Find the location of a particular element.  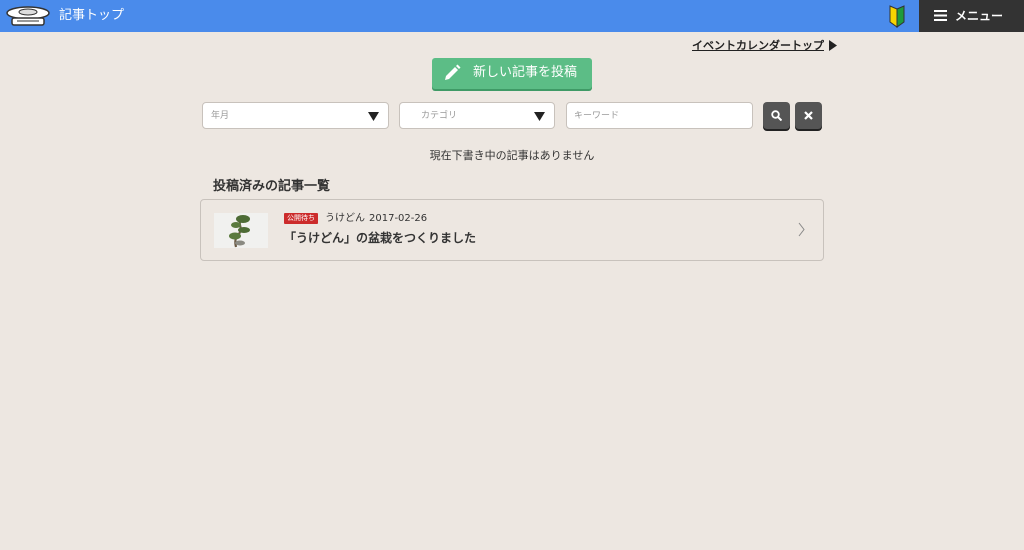

header-bar: 記事トップ メニュー is located at coordinates (512, 16).